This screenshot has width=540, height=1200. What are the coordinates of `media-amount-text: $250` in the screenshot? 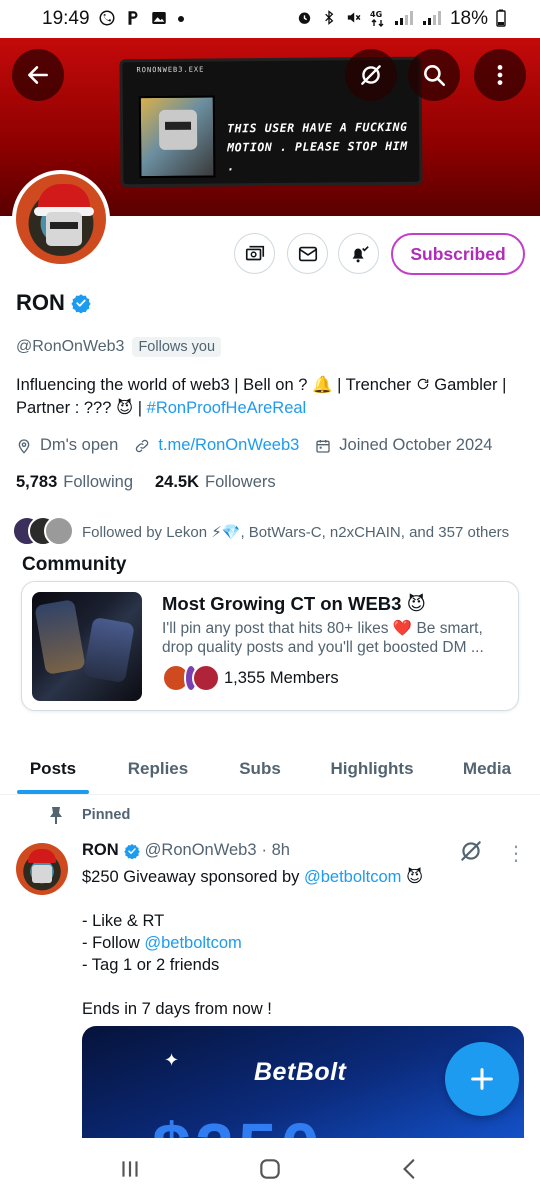 It's located at (238, 1123).